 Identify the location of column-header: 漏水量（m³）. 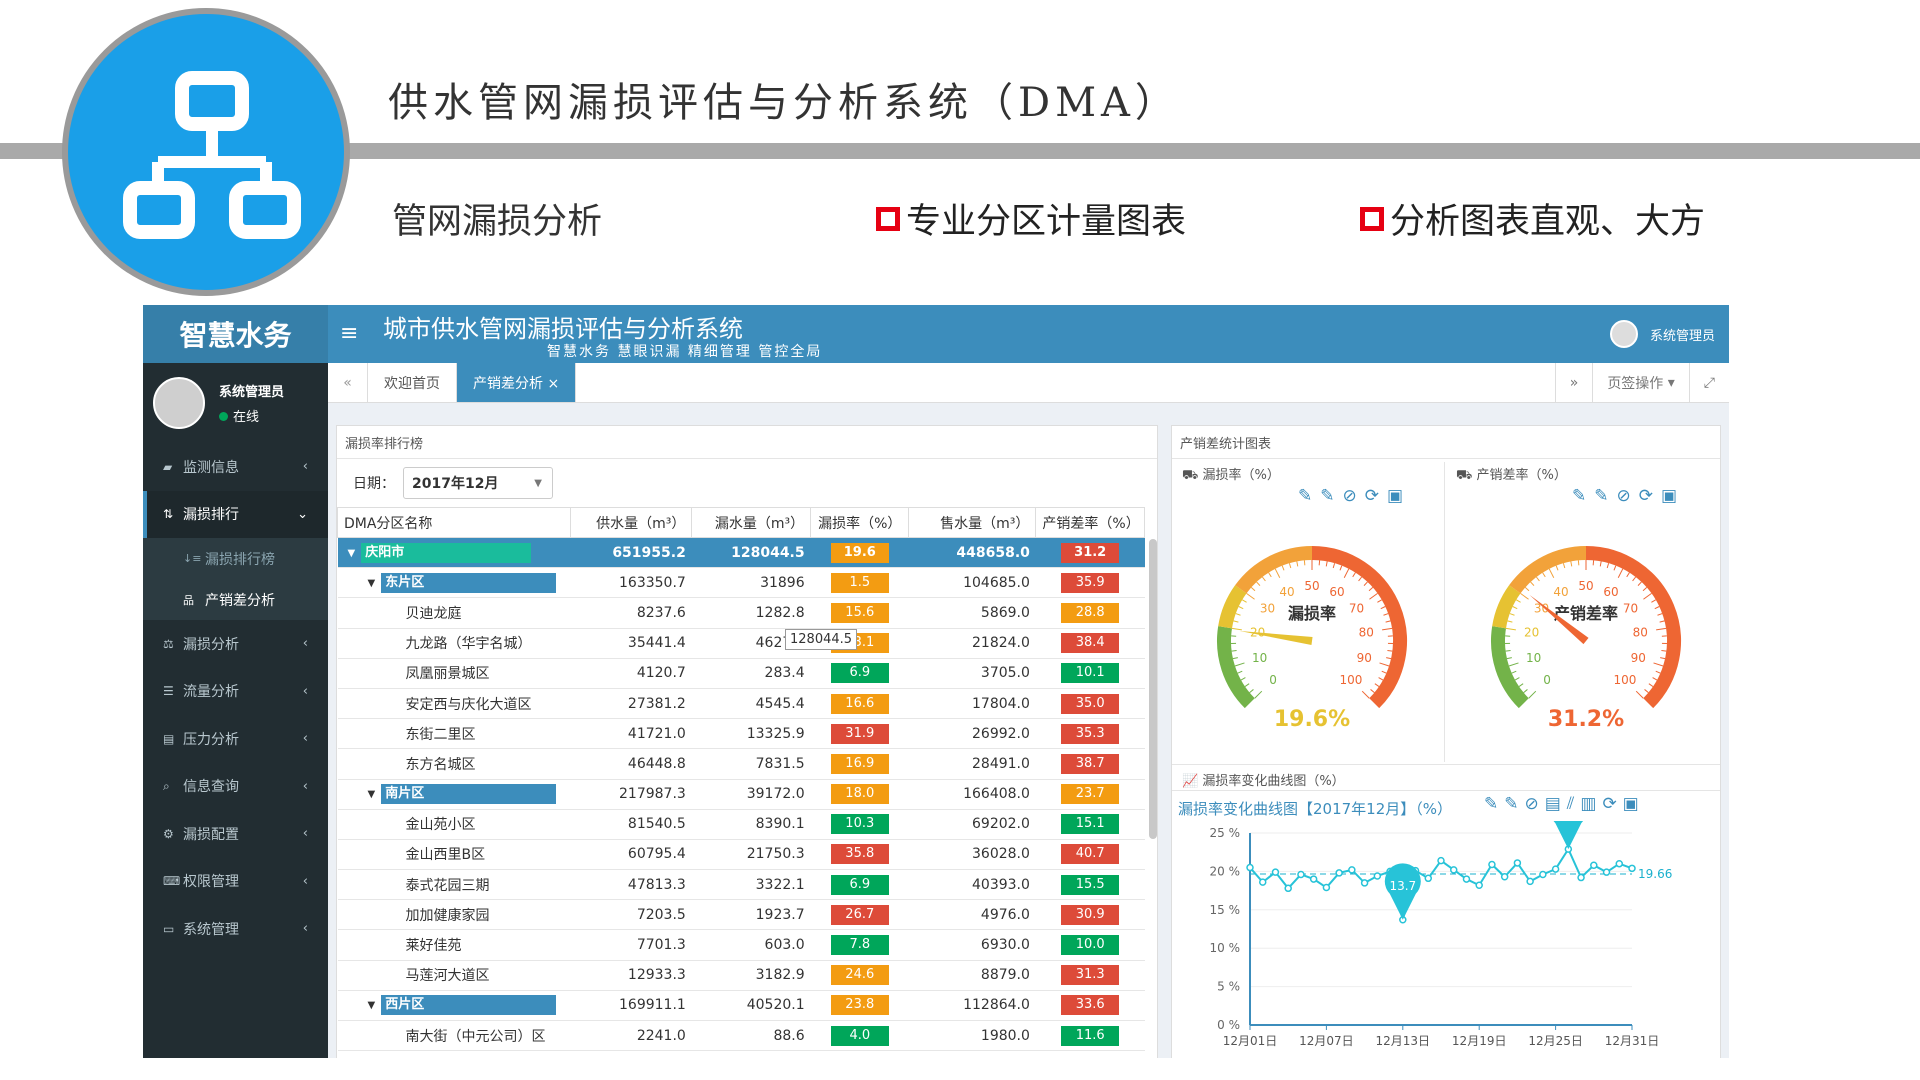
(751, 522).